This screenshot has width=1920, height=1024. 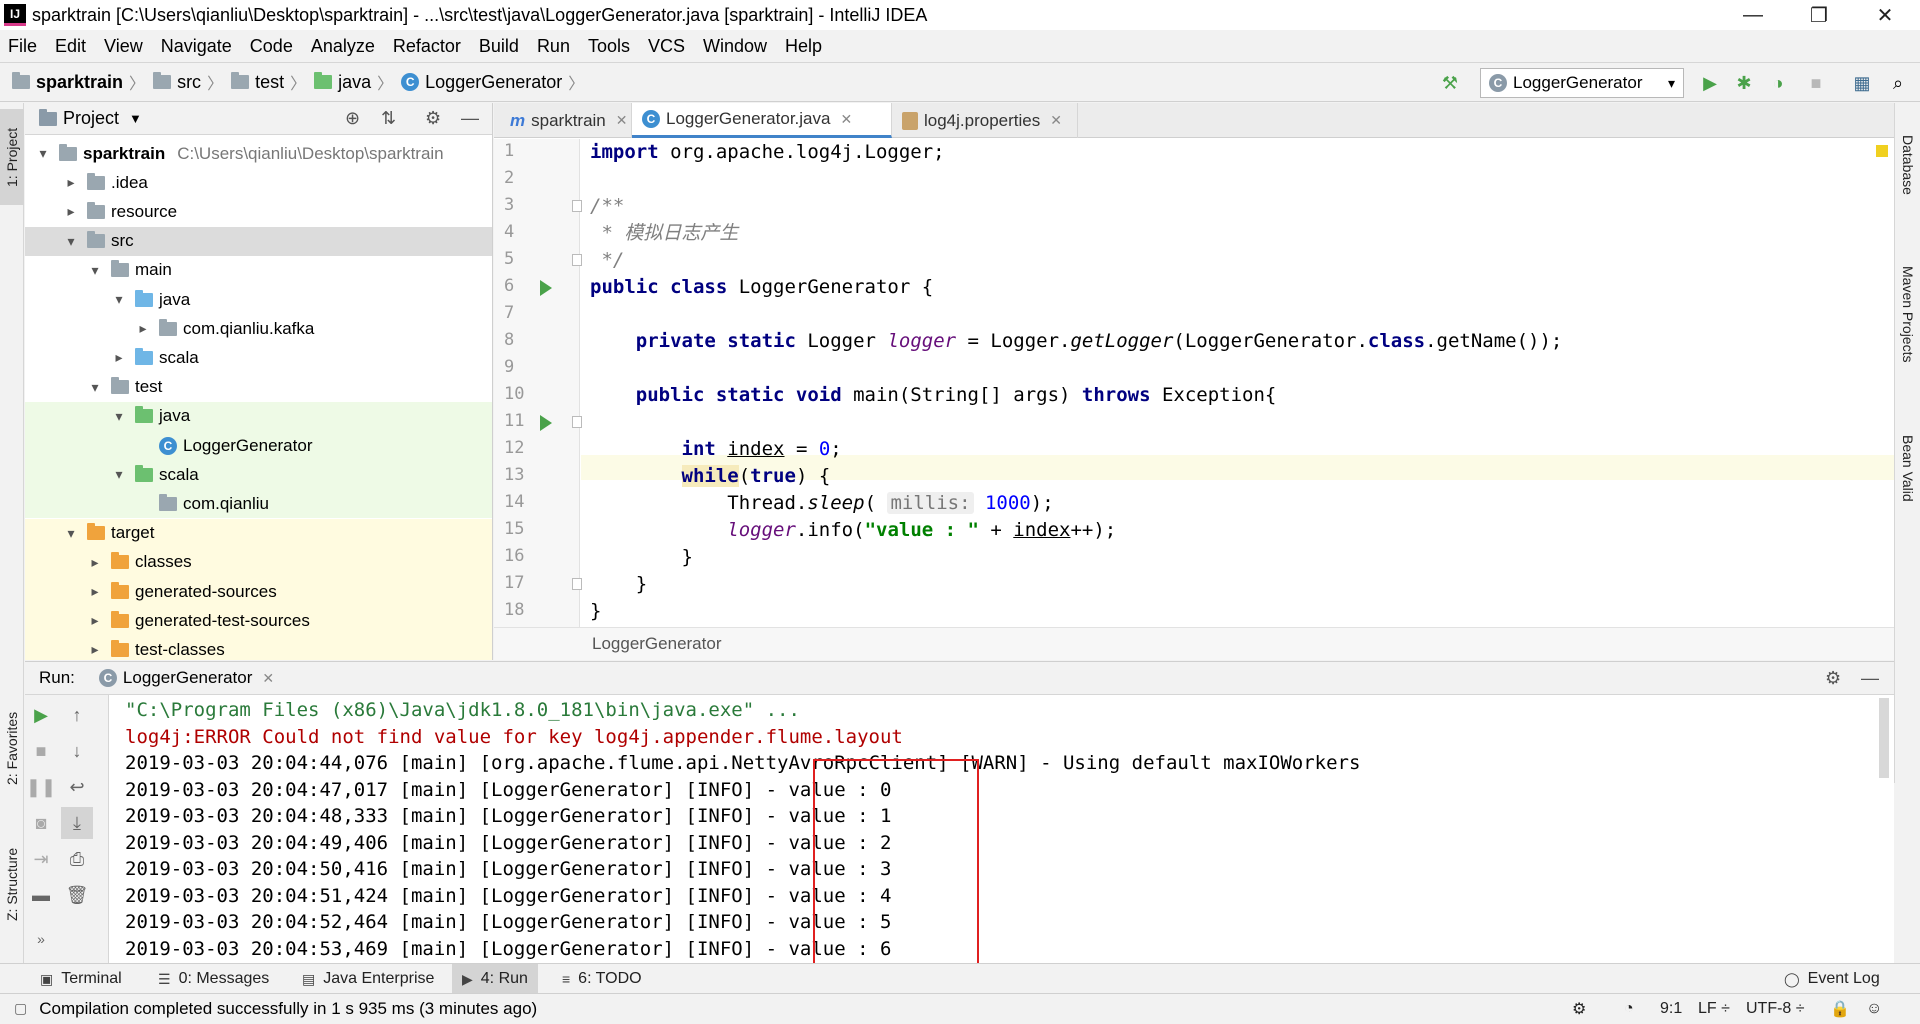 What do you see at coordinates (41, 787) in the screenshot?
I see `pause-icon: ❚❚` at bounding box center [41, 787].